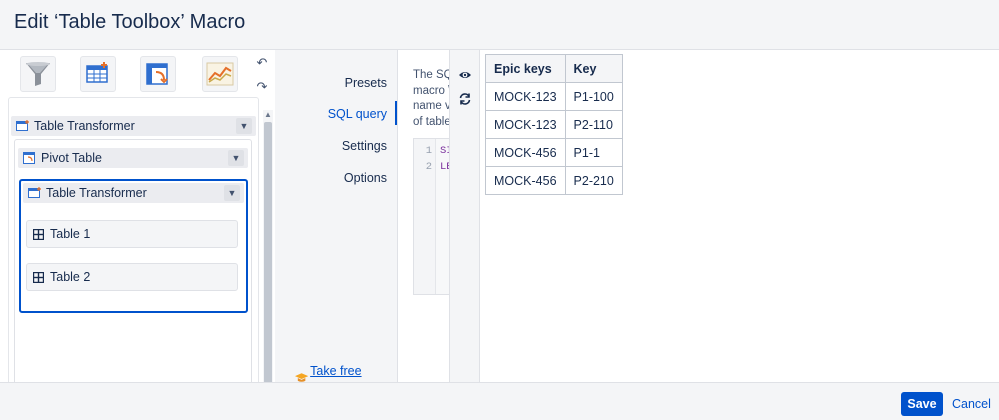 The width and height of the screenshot is (999, 420). Describe the element at coordinates (366, 83) in the screenshot. I see `nav-presets: Presets` at that location.